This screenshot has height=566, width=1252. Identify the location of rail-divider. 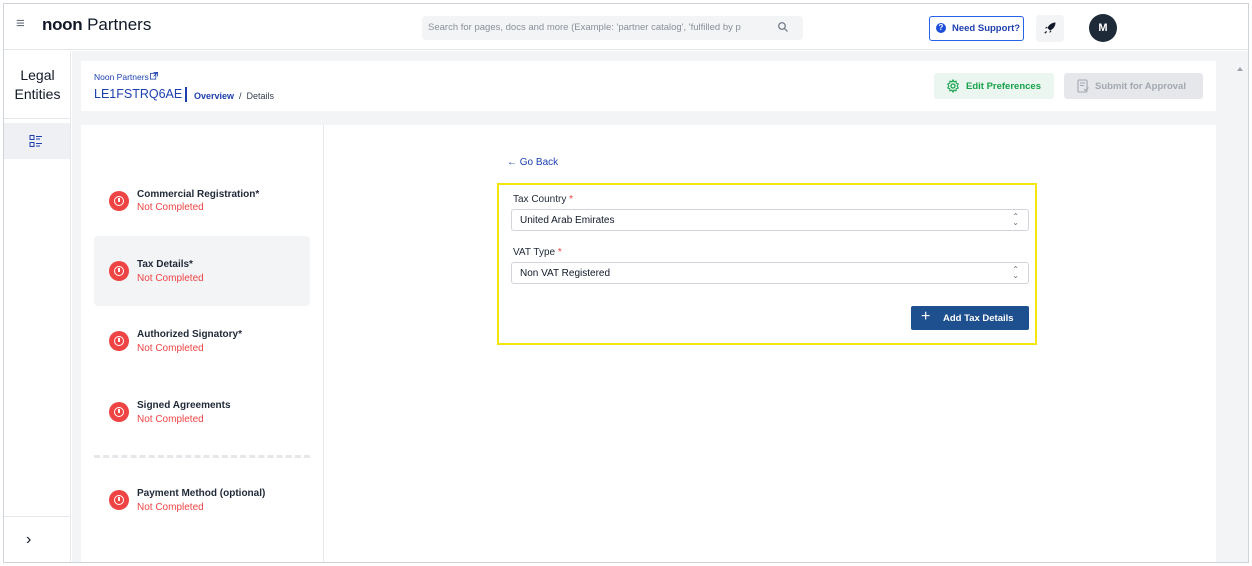
(37, 118).